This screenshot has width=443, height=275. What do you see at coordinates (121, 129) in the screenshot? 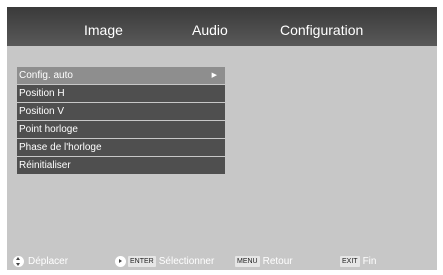
I see `menu-item-point-horloge: Point horloge` at bounding box center [121, 129].